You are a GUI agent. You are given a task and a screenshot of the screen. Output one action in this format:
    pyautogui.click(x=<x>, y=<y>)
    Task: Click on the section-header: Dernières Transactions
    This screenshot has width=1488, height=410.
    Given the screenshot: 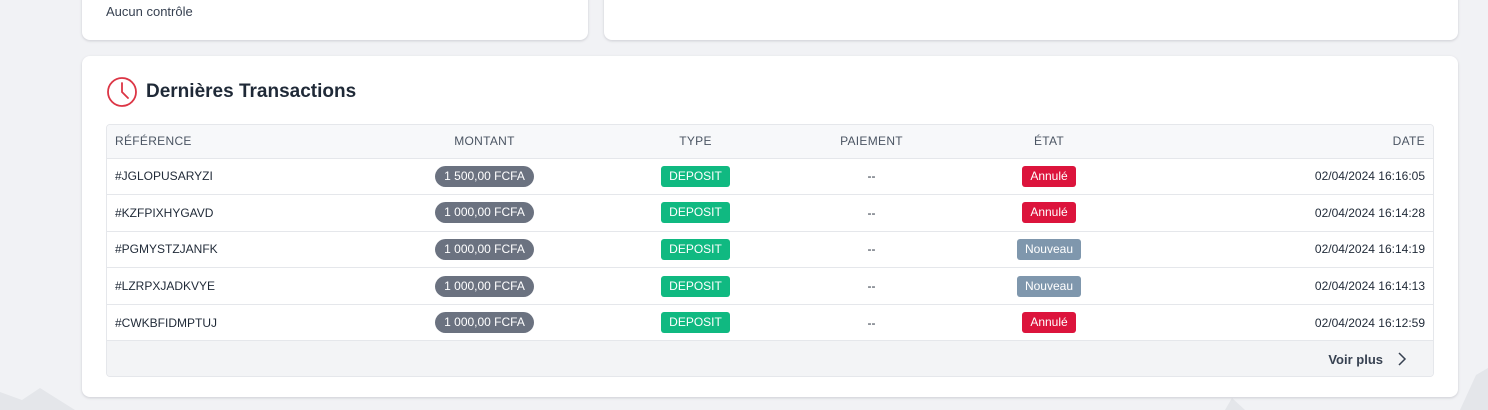 What is the action you would take?
    pyautogui.click(x=231, y=92)
    